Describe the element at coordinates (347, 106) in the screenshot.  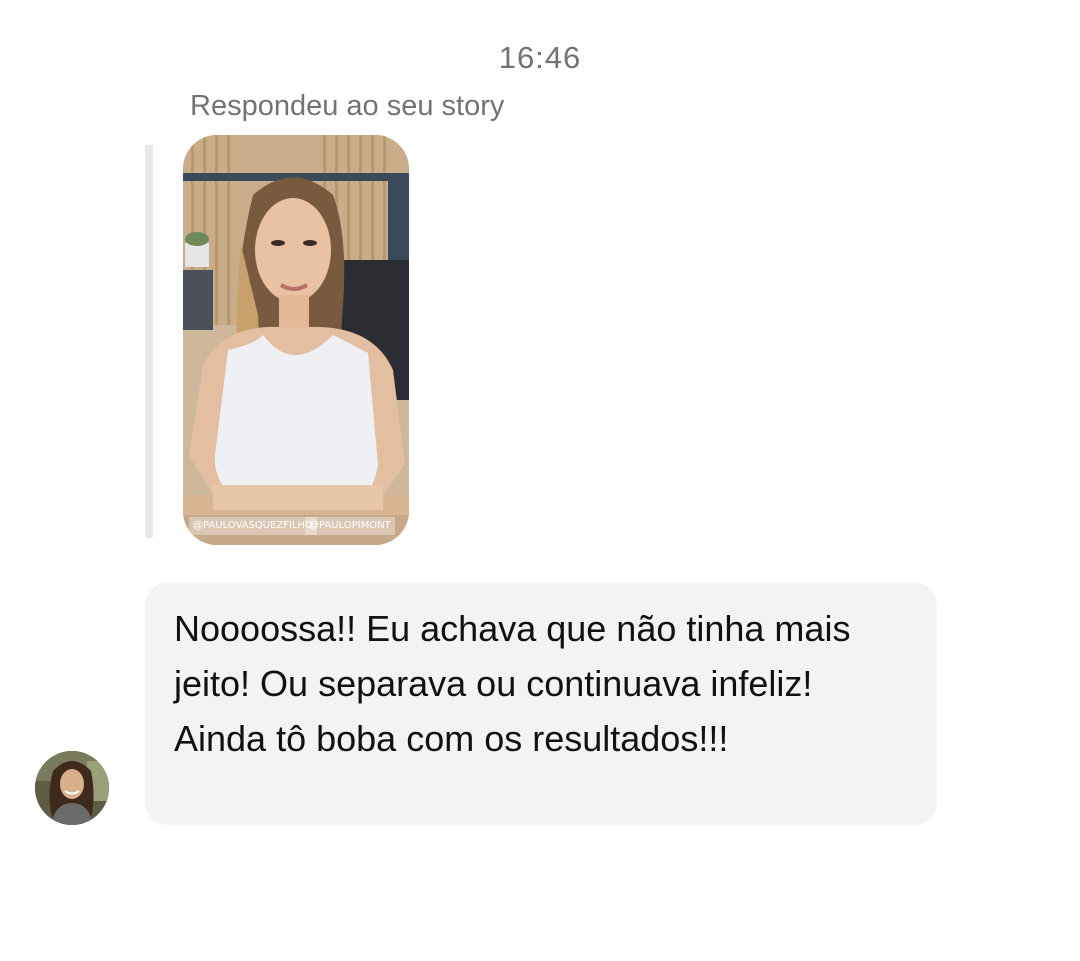
I see `story-reply-label: Respondeu ao seu story` at that location.